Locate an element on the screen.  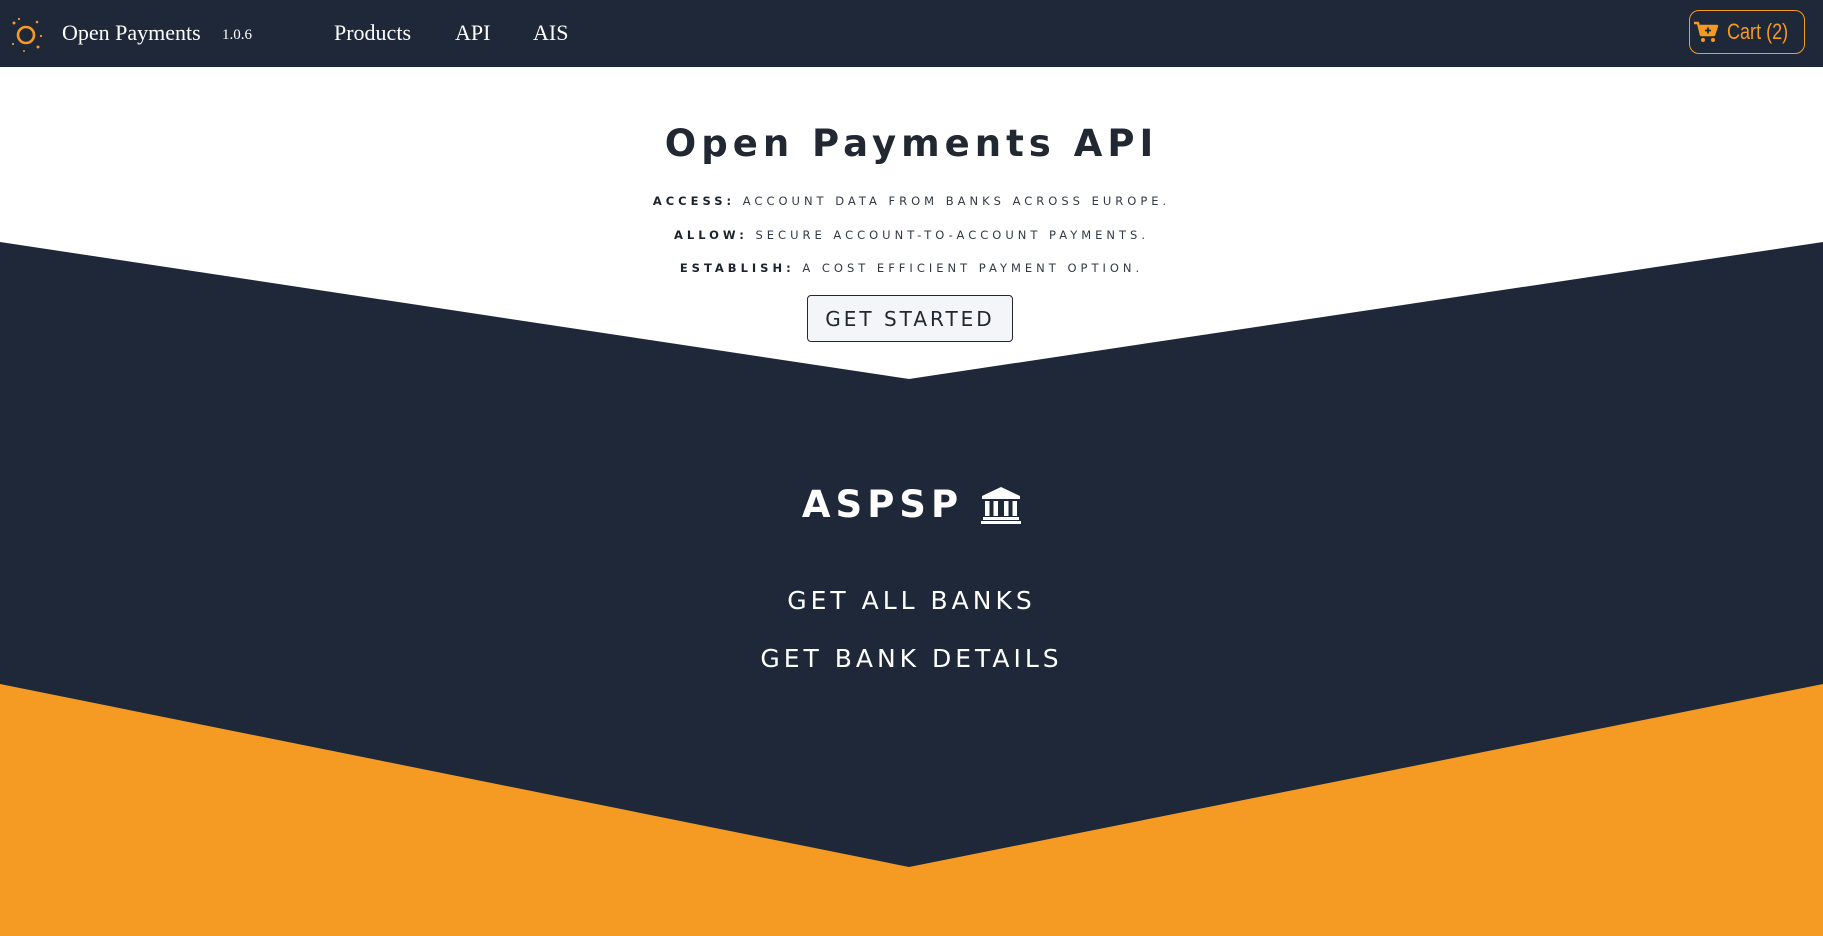
nav-link-products: Products is located at coordinates (372, 33).